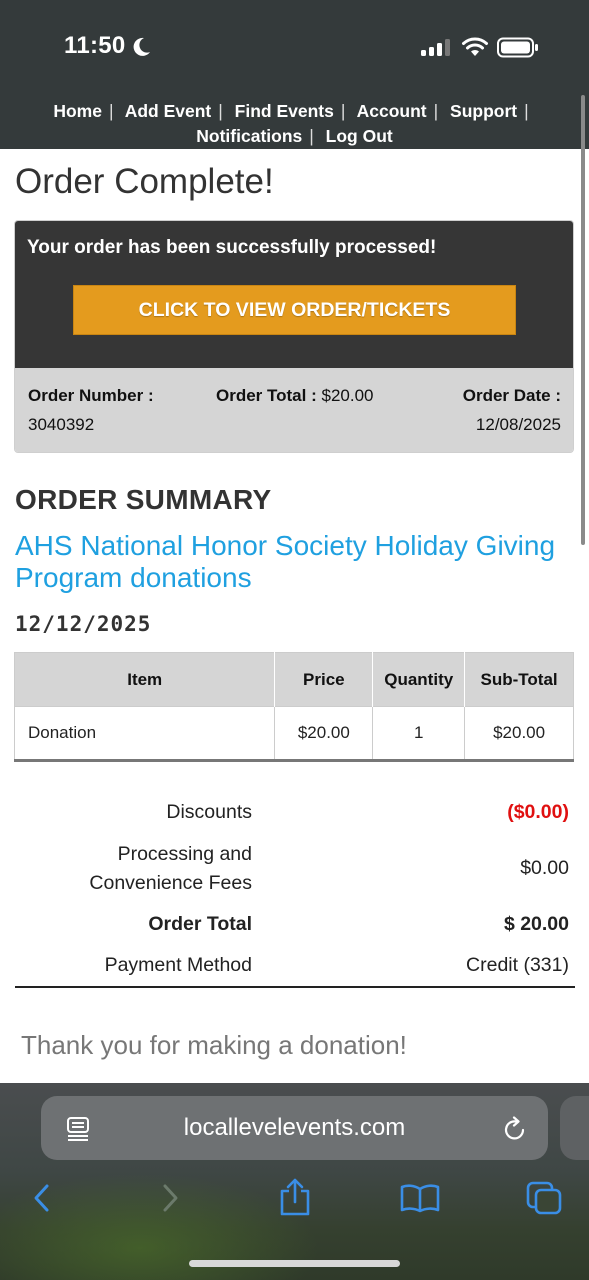 The image size is (589, 1280). I want to click on table-row: Donation $20.00 1 $20.00, so click(294, 733).